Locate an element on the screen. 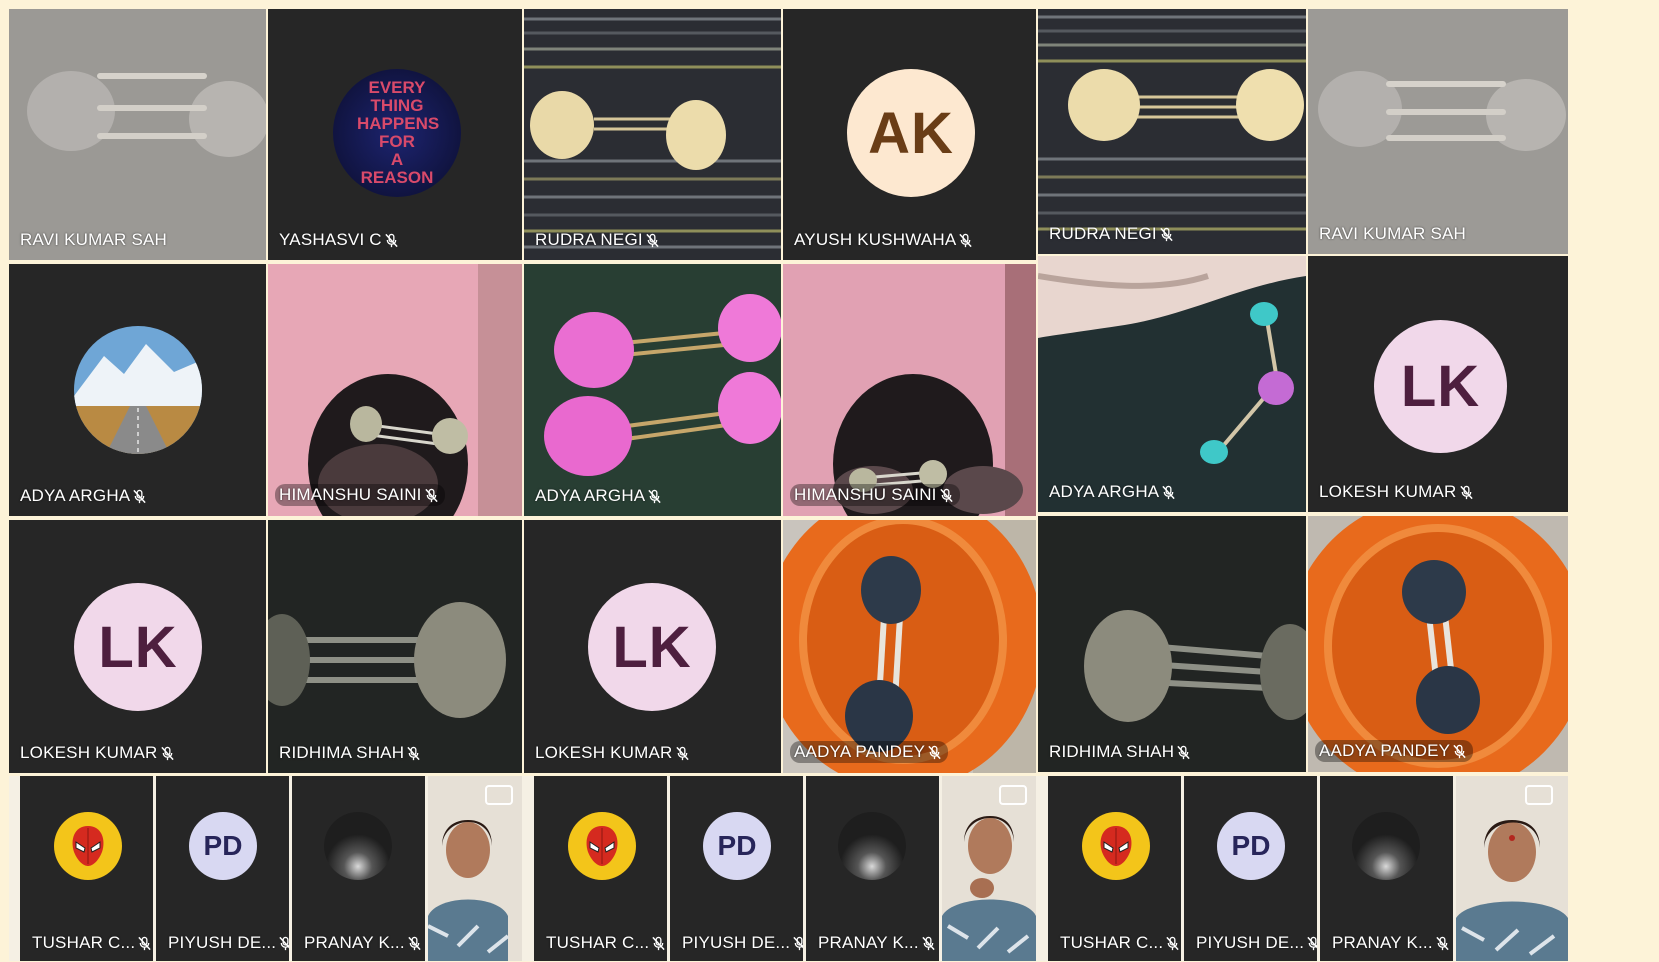 This screenshot has height=962, width=1659. participant-name-label: AYUSH KUSHWAHA is located at coordinates (883, 240).